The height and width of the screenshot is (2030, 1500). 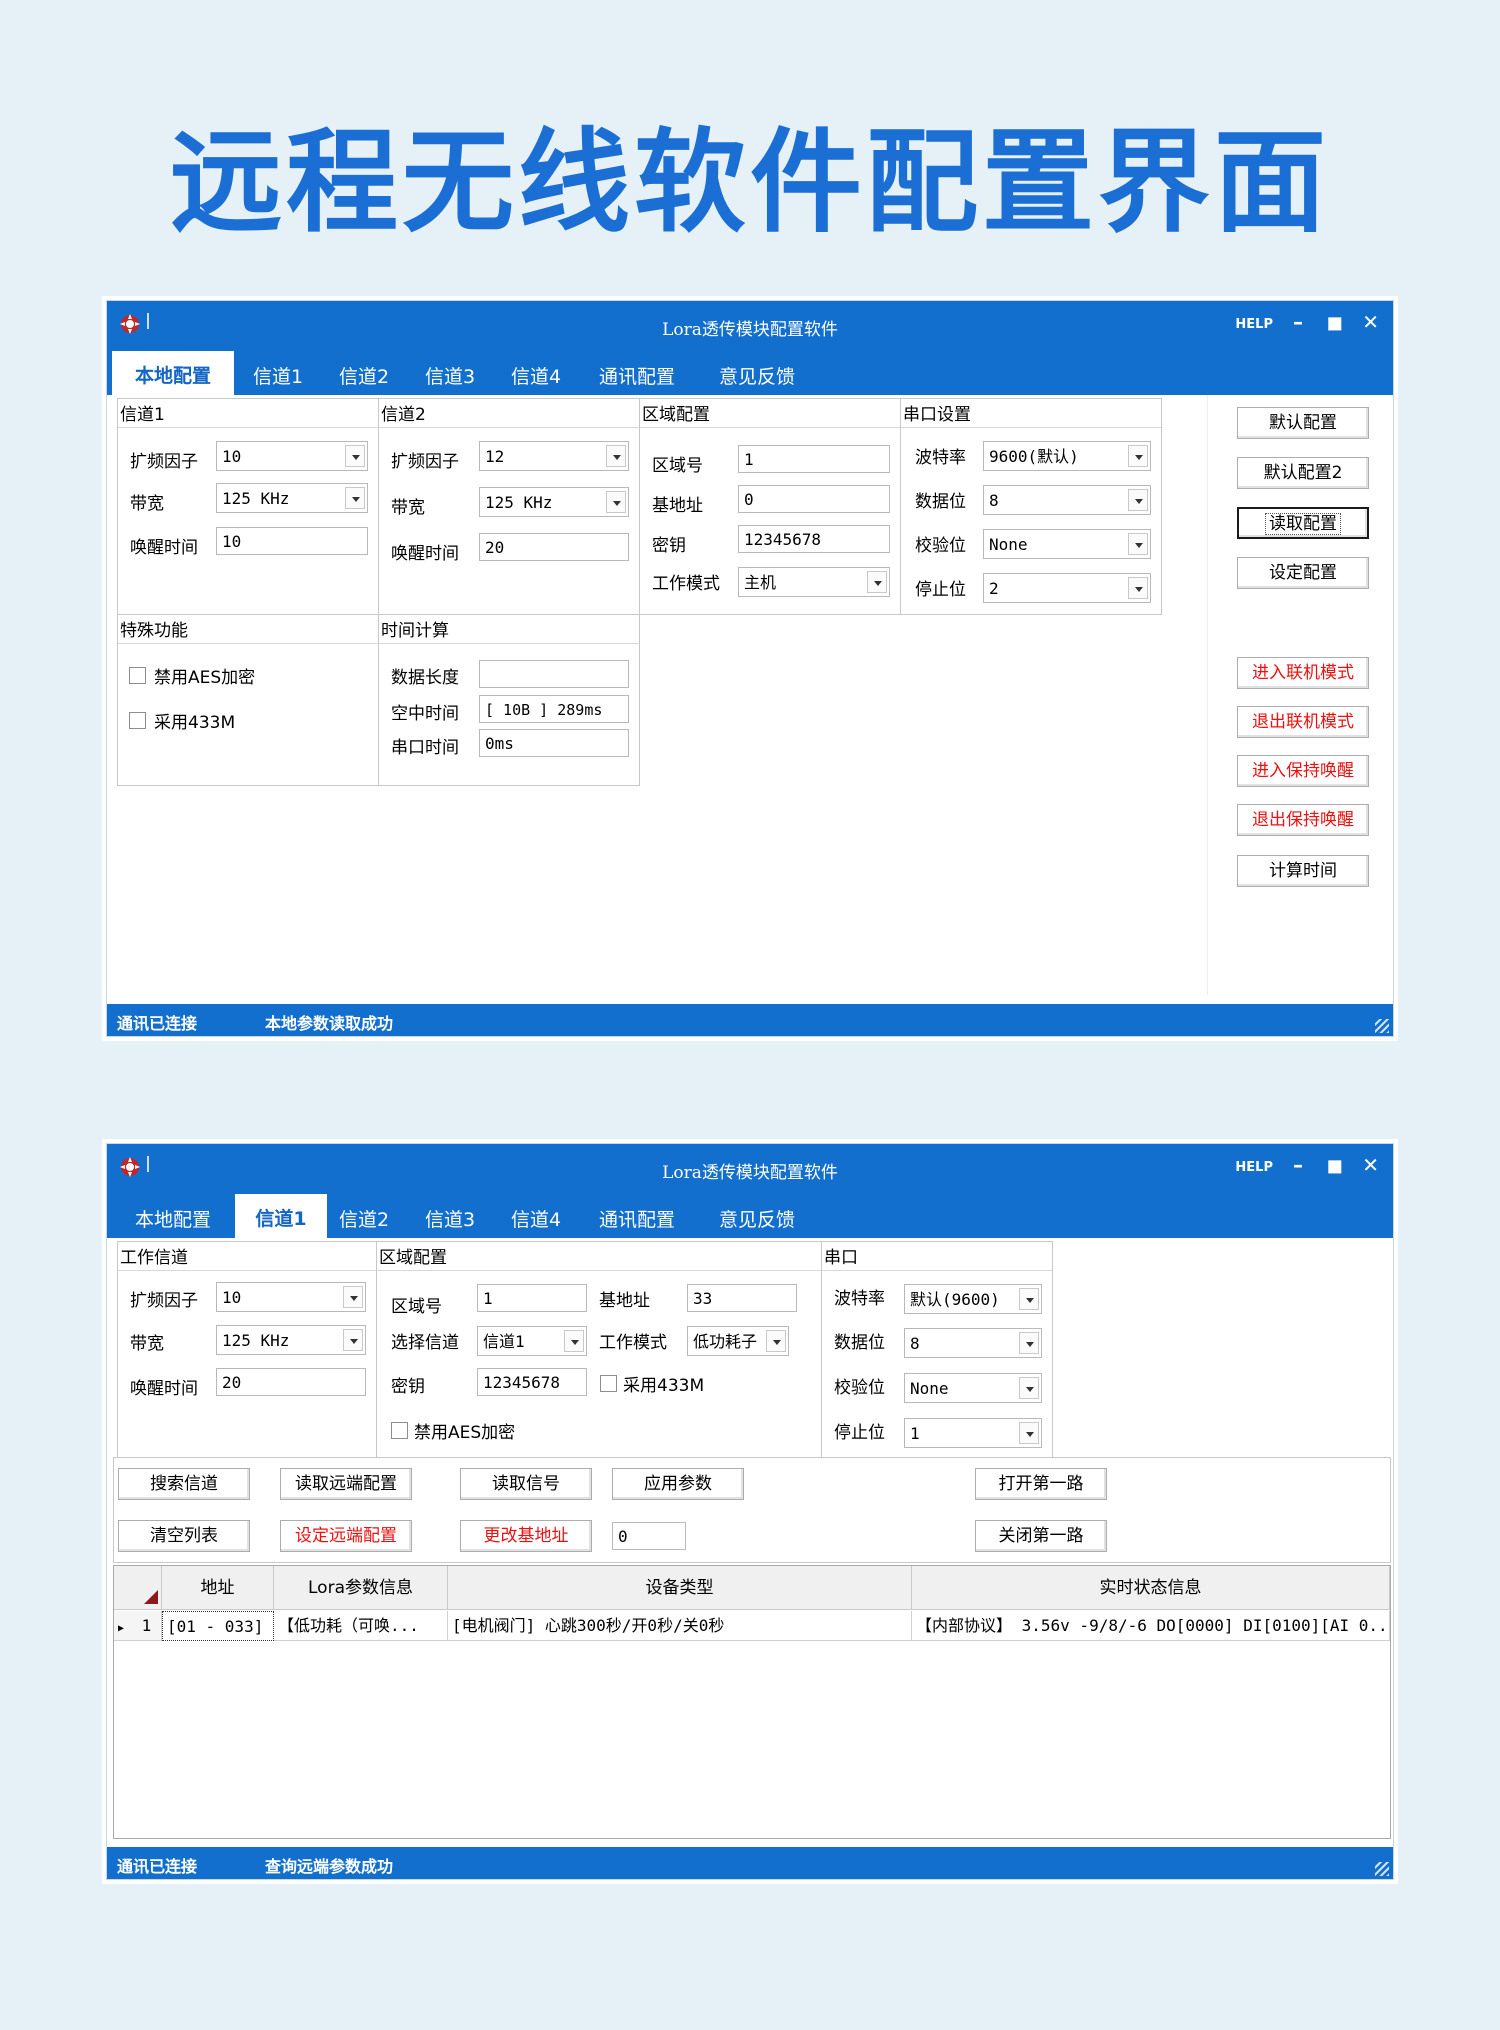 What do you see at coordinates (218, 1588) in the screenshot?
I see `column-header-address: 地址` at bounding box center [218, 1588].